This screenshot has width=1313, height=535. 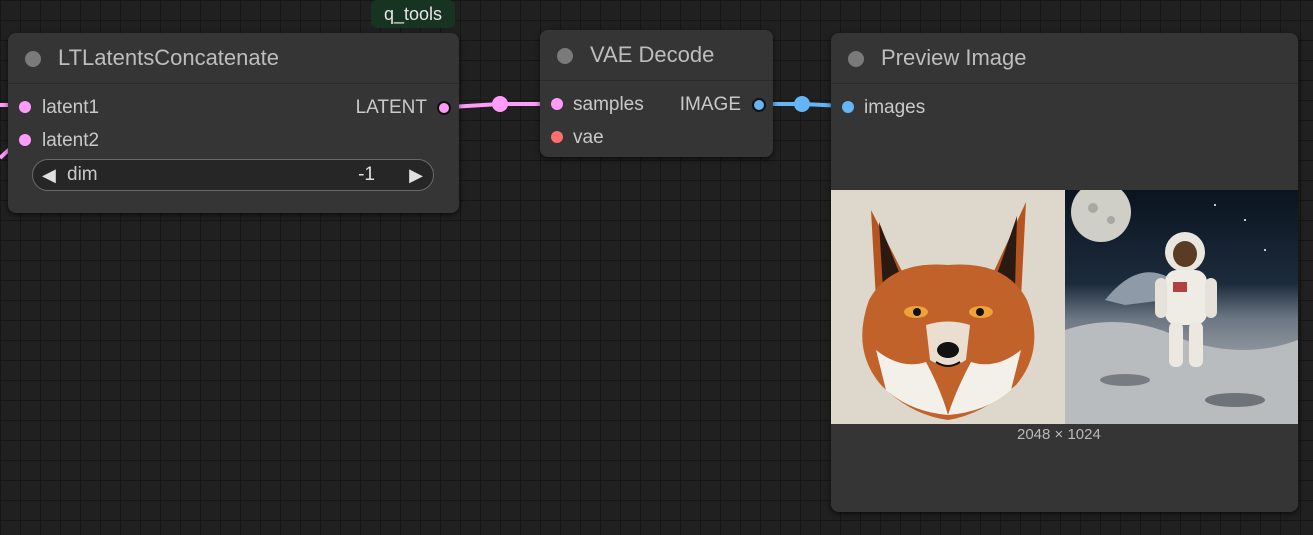 I want to click on images-input-dot, so click(x=848, y=107).